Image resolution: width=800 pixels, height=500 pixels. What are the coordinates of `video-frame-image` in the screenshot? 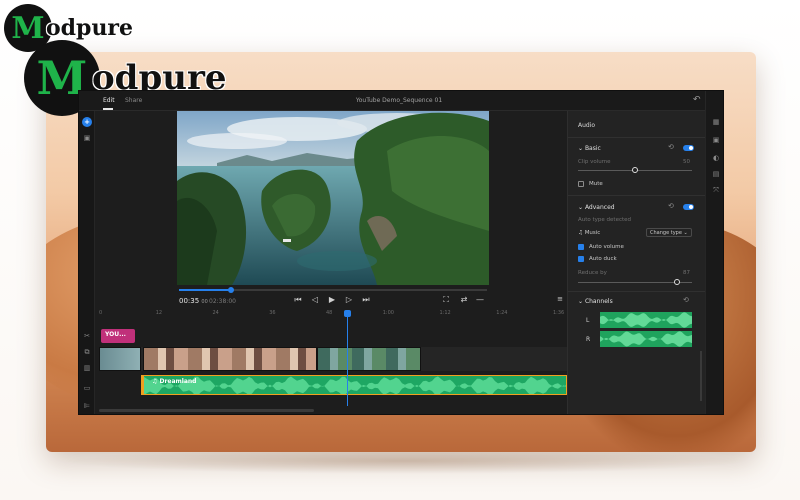 It's located at (333, 198).